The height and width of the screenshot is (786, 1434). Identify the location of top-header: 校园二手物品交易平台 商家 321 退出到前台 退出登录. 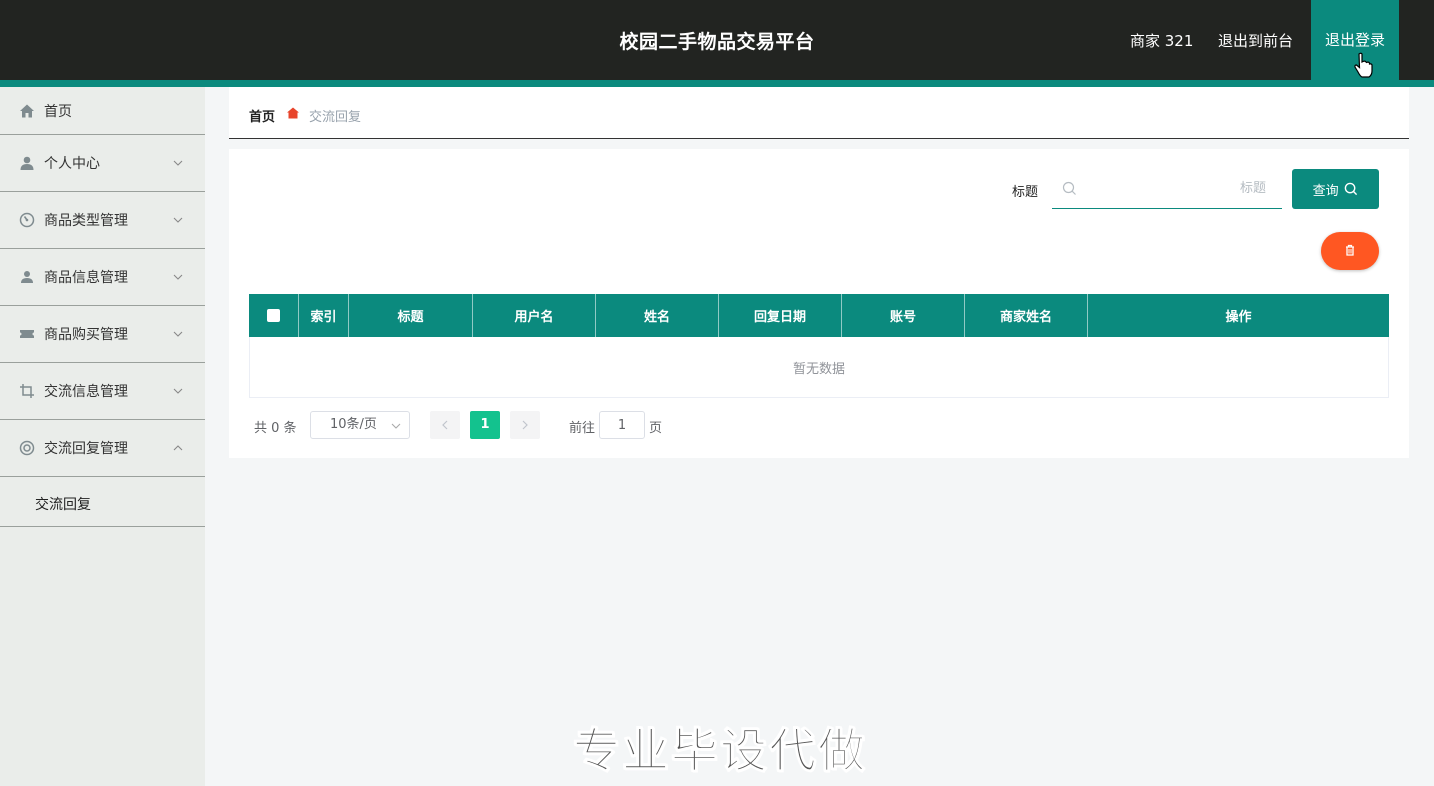
(717, 40).